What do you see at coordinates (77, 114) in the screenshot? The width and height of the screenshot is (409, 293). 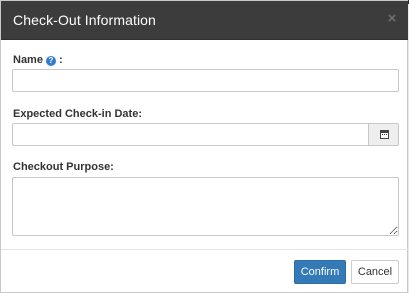 I see `date-label: Expected Check-in Date:` at bounding box center [77, 114].